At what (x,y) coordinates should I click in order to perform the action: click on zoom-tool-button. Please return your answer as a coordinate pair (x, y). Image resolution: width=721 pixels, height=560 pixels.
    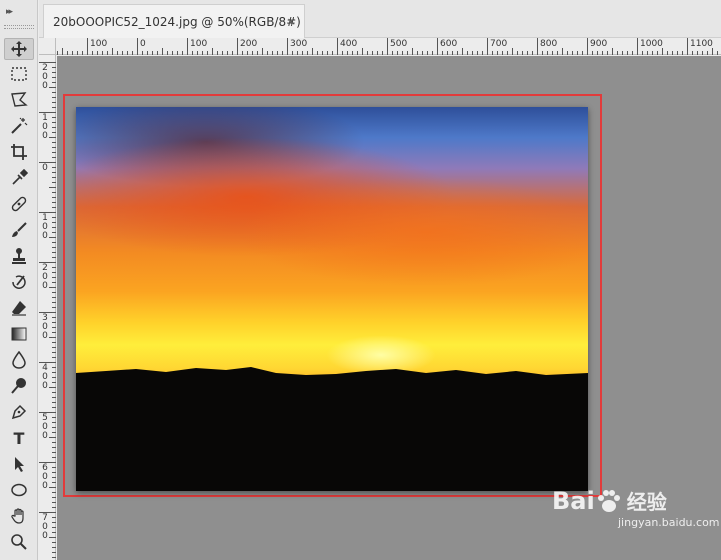
    Looking at the image, I should click on (19, 542).